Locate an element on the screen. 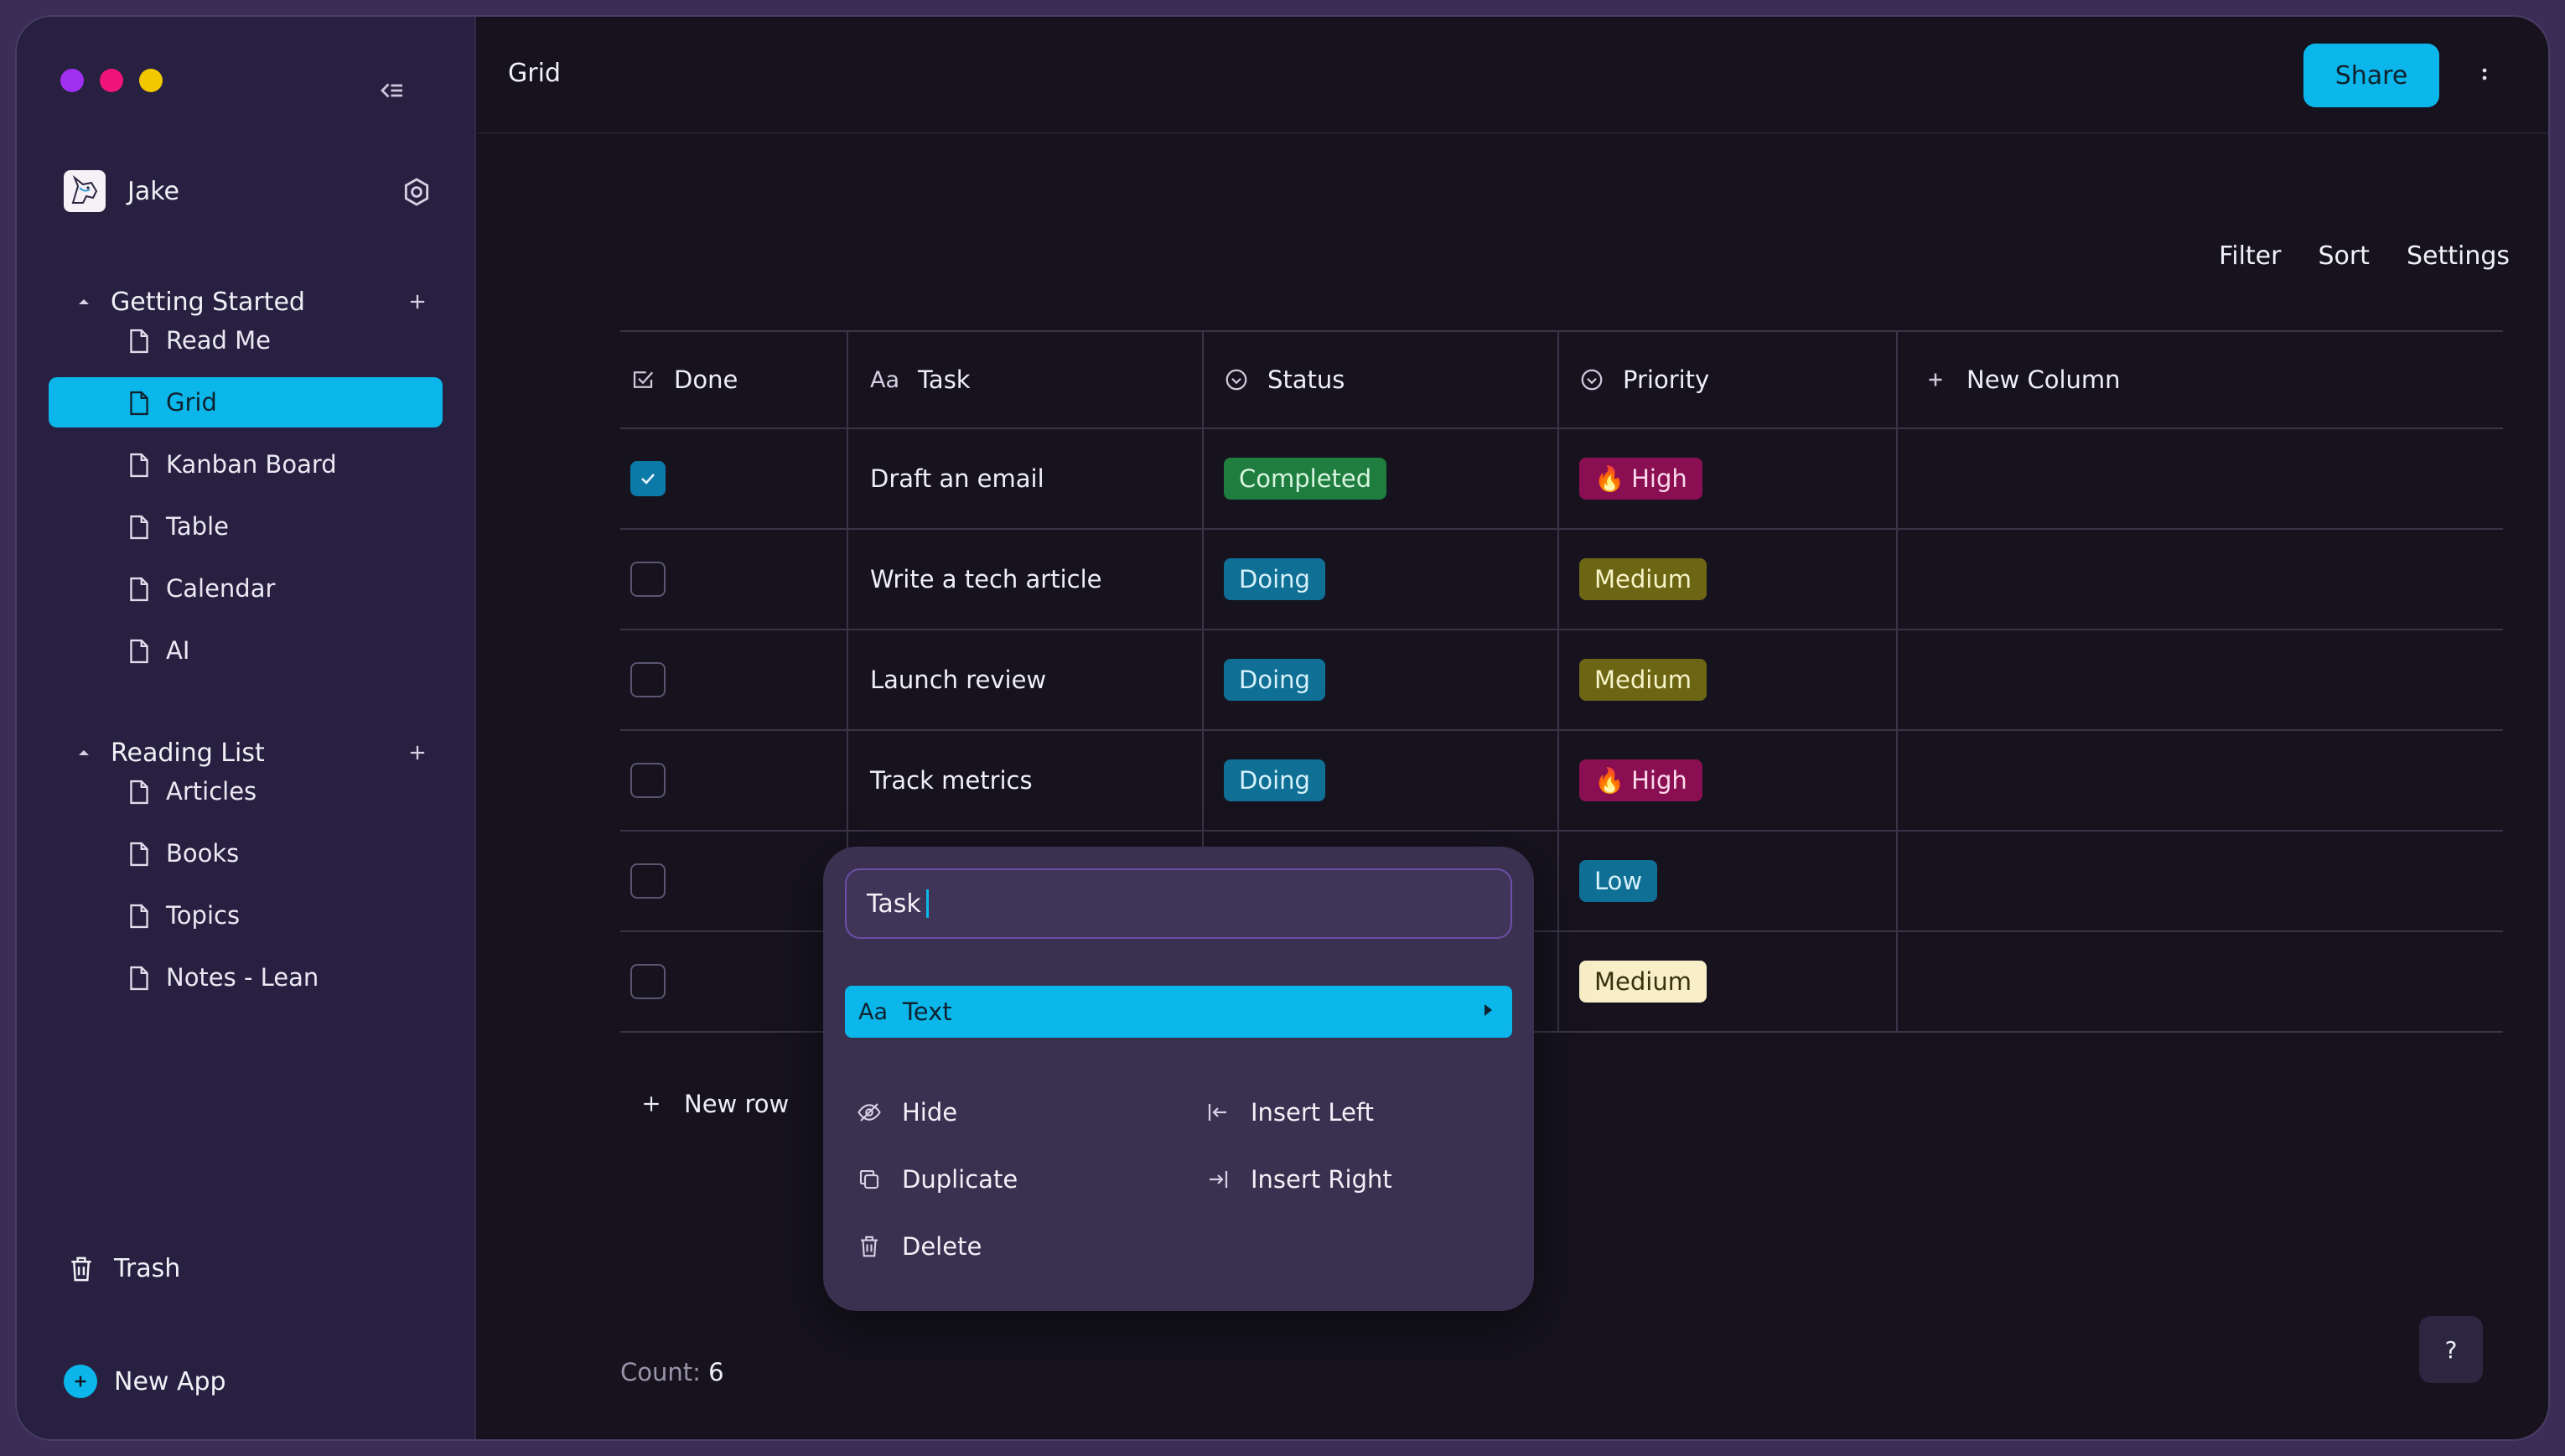 Image resolution: width=2565 pixels, height=1456 pixels. check-icon is located at coordinates (648, 479).